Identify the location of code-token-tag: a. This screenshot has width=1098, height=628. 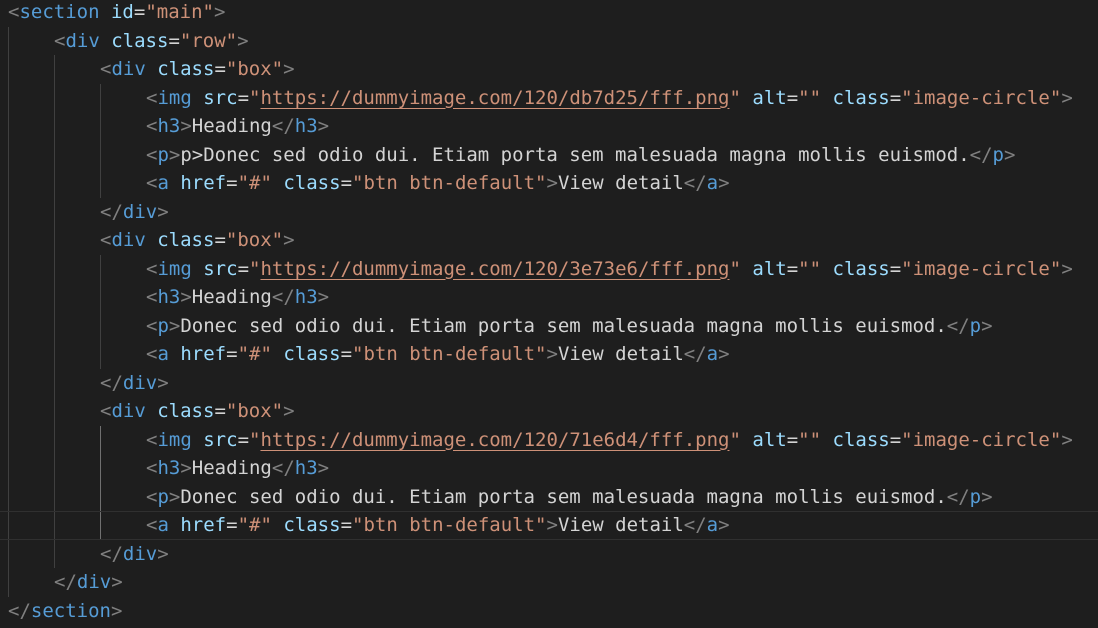
(163, 183).